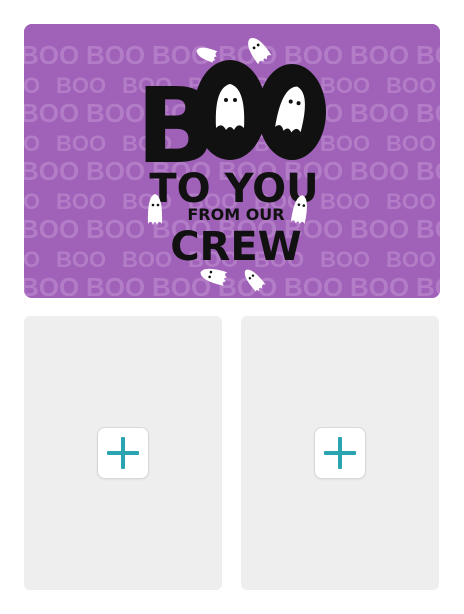 Image resolution: width=464 pixels, height=614 pixels. Describe the element at coordinates (235, 214) in the screenshot. I see `headline-line-three: FROM OUR` at that location.